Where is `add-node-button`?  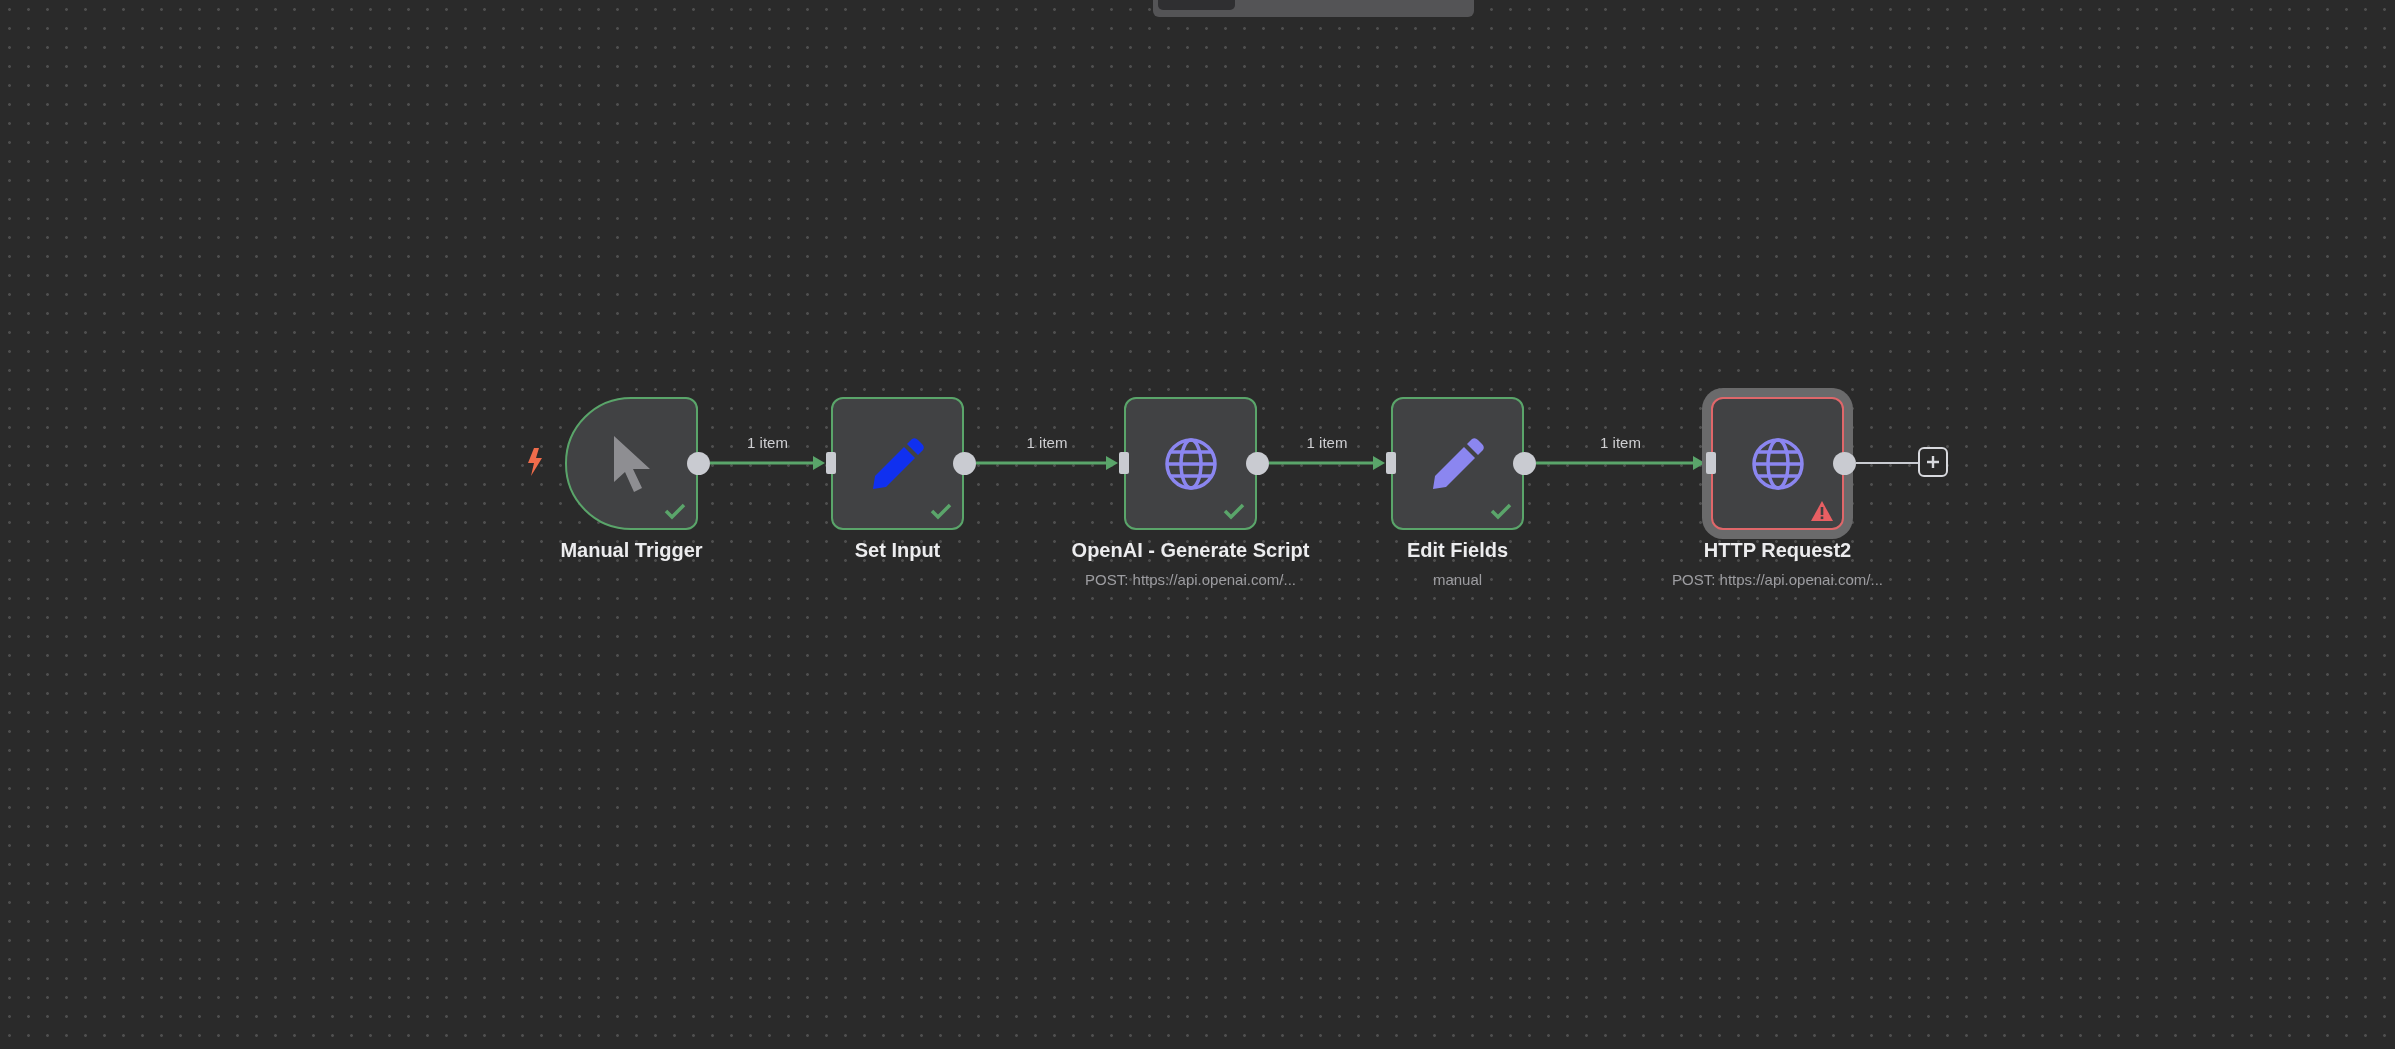 add-node-button is located at coordinates (1933, 462).